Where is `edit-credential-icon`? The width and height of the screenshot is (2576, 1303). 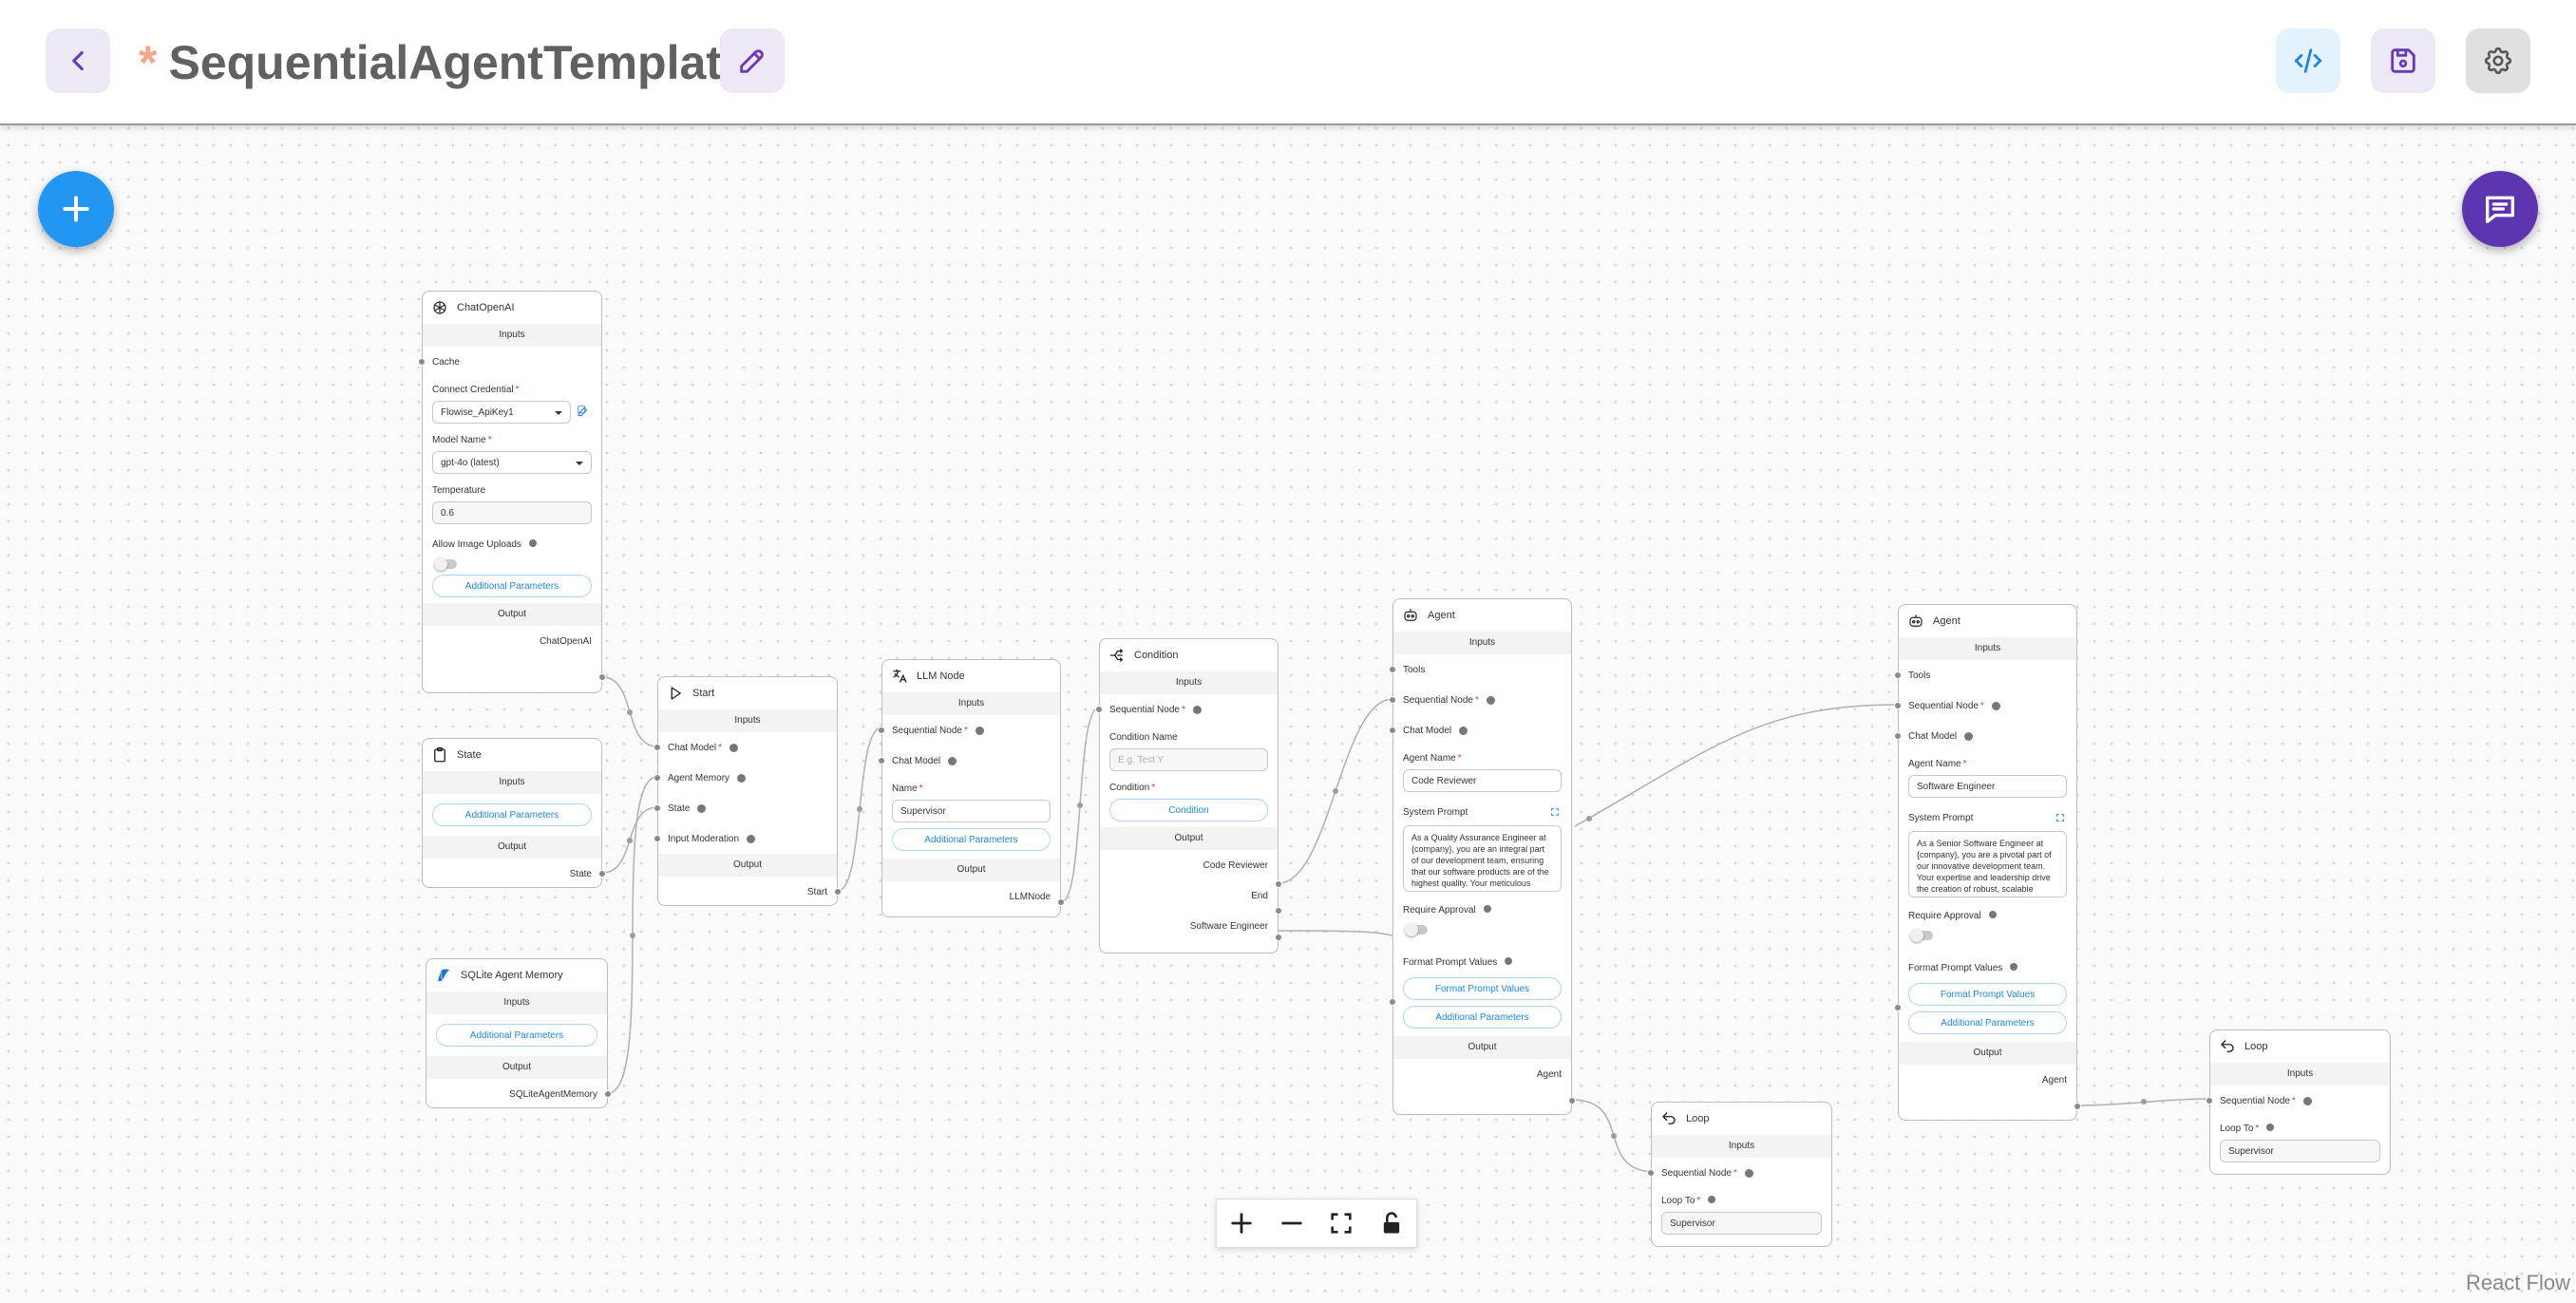 edit-credential-icon is located at coordinates (583, 411).